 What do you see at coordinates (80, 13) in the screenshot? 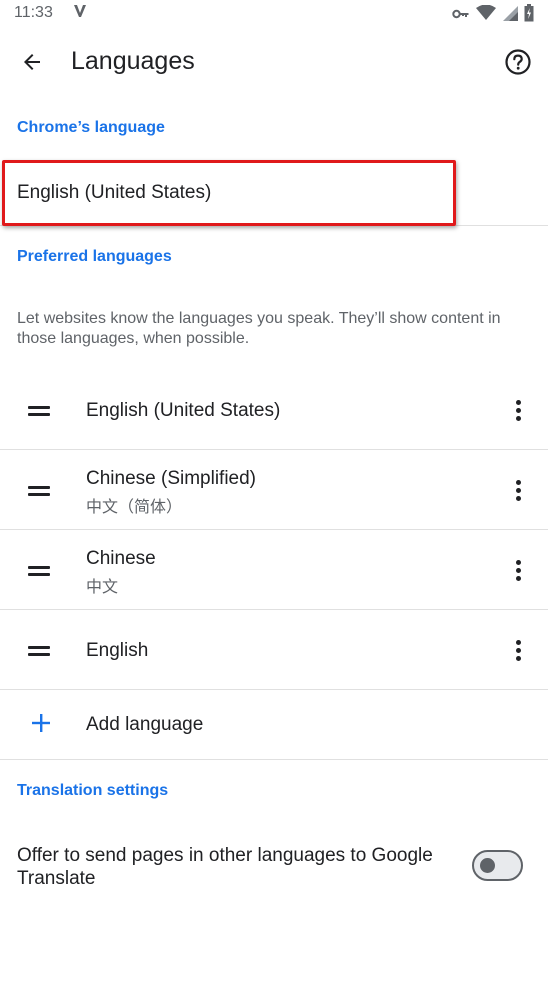
I see `notification-v-icon` at bounding box center [80, 13].